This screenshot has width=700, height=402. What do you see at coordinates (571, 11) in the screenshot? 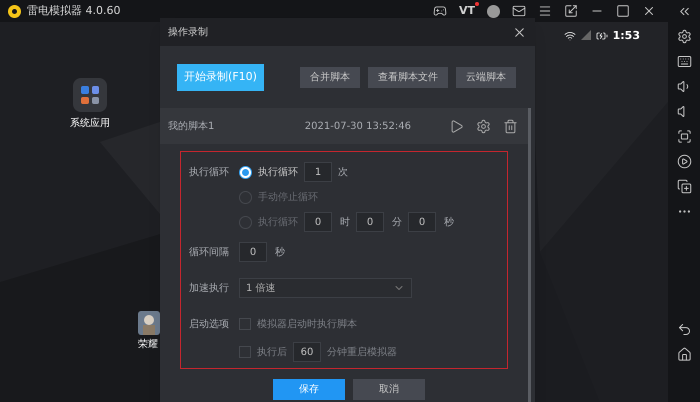
I see `resize-icon` at bounding box center [571, 11].